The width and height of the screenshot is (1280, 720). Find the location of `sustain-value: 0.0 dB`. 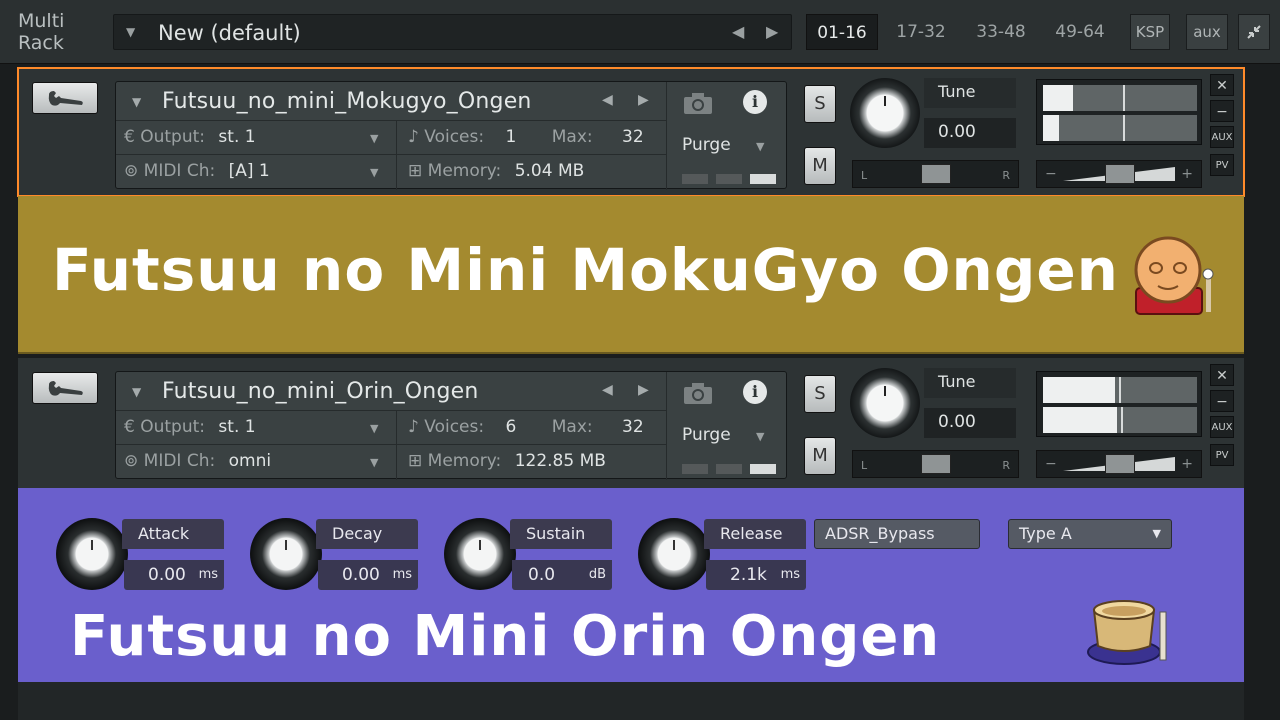

sustain-value: 0.0 dB is located at coordinates (562, 575).